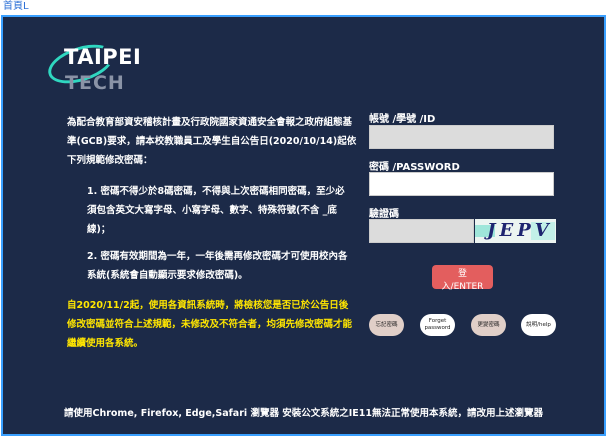 Image resolution: width=607 pixels, height=436 pixels. Describe the element at coordinates (437, 325) in the screenshot. I see `forgot-password-button-en: Forget password` at that location.